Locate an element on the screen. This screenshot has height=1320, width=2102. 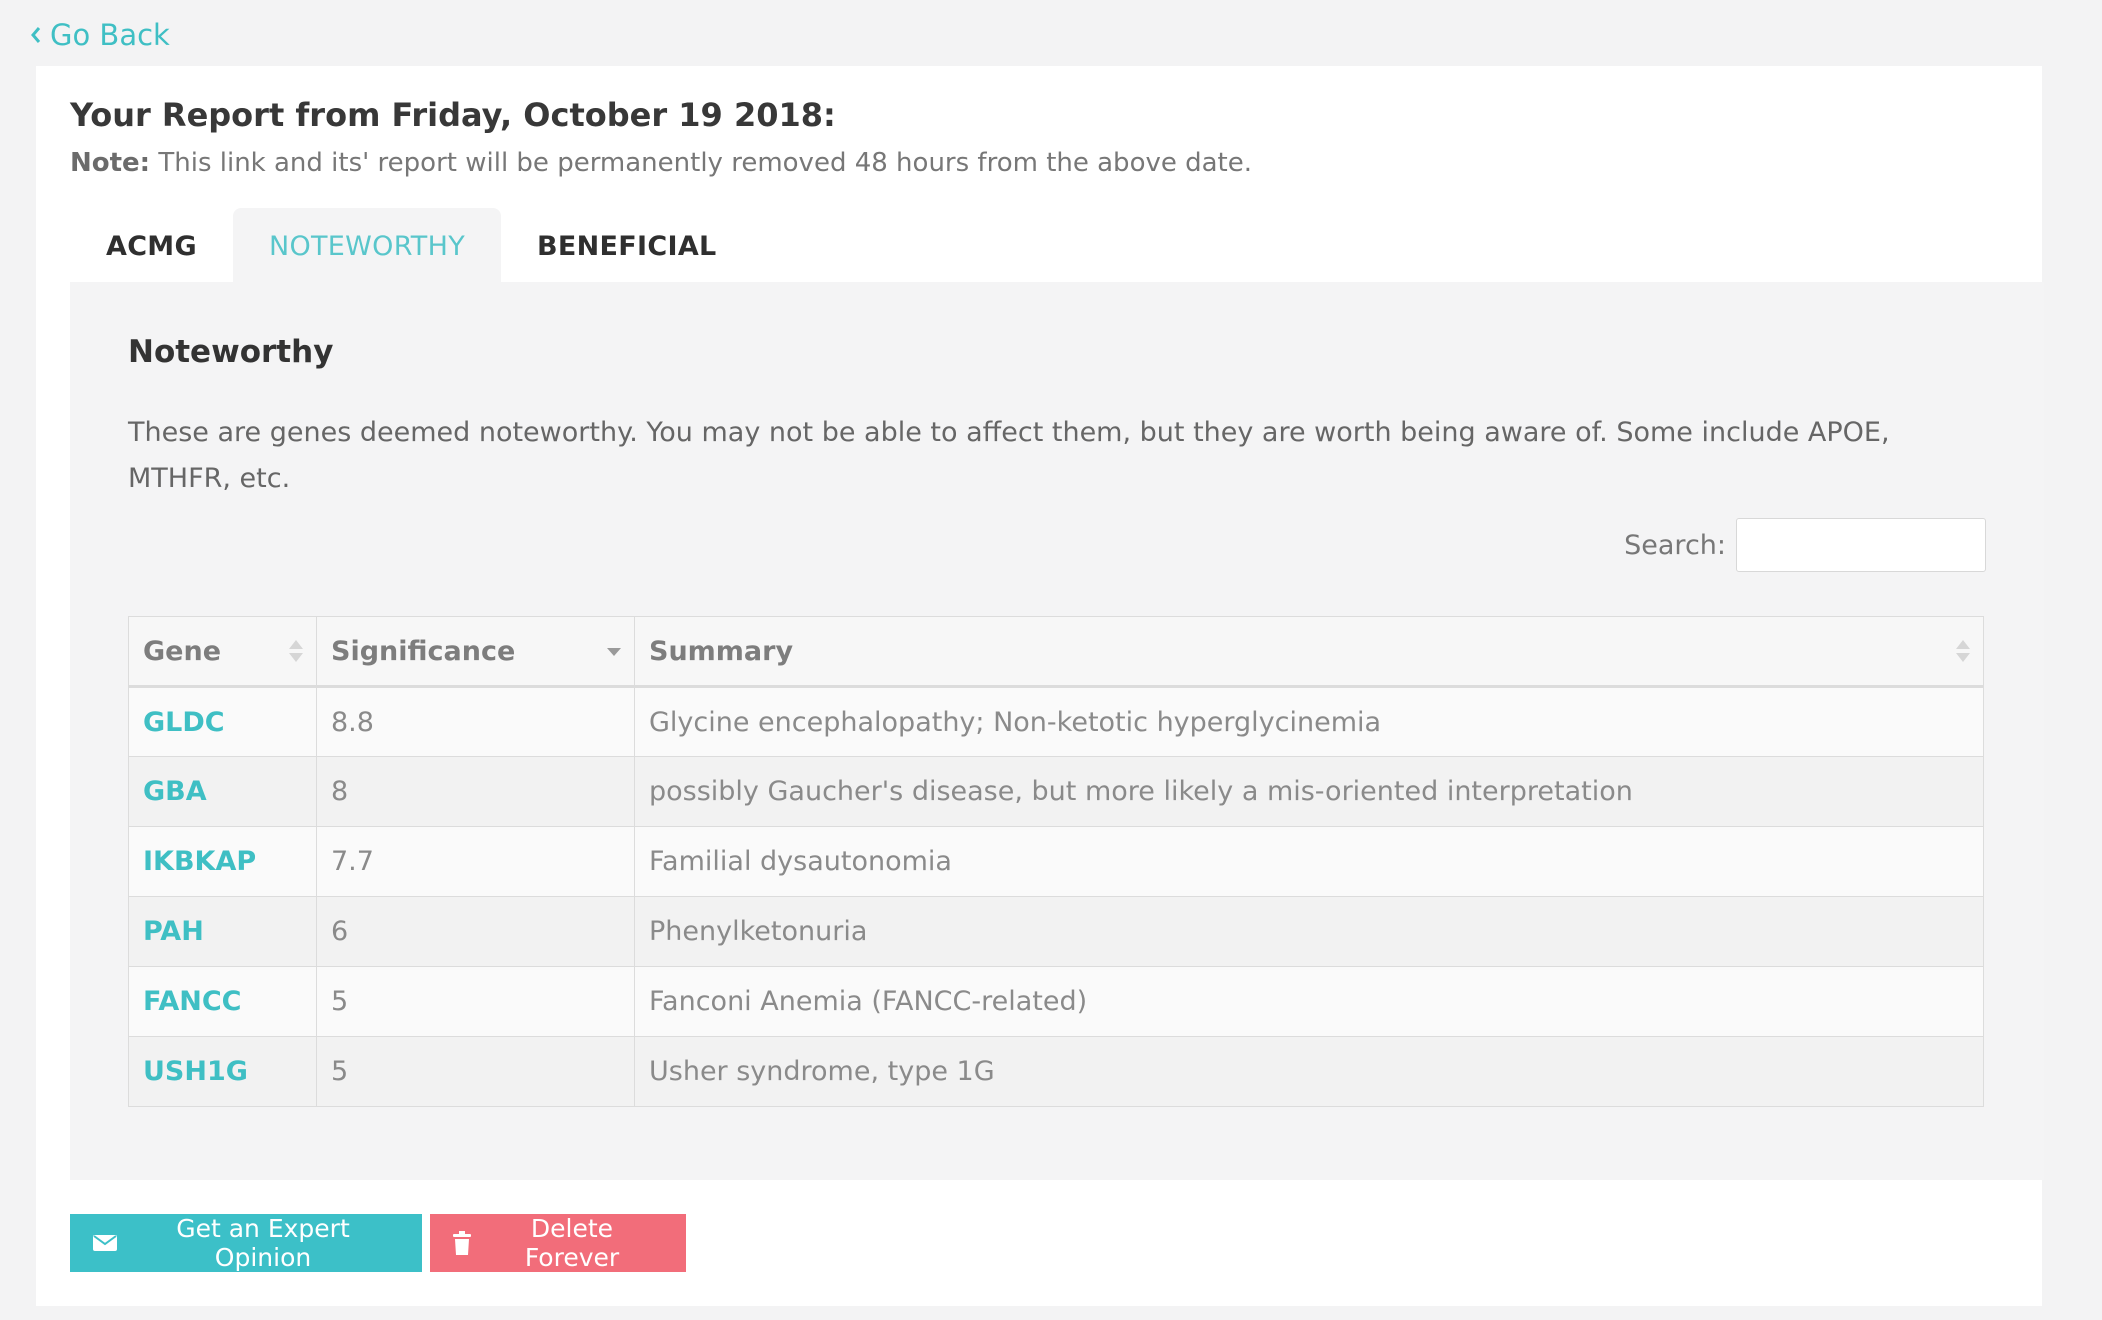
delete-forever-label: Delete Forever is located at coordinates (572, 1243).